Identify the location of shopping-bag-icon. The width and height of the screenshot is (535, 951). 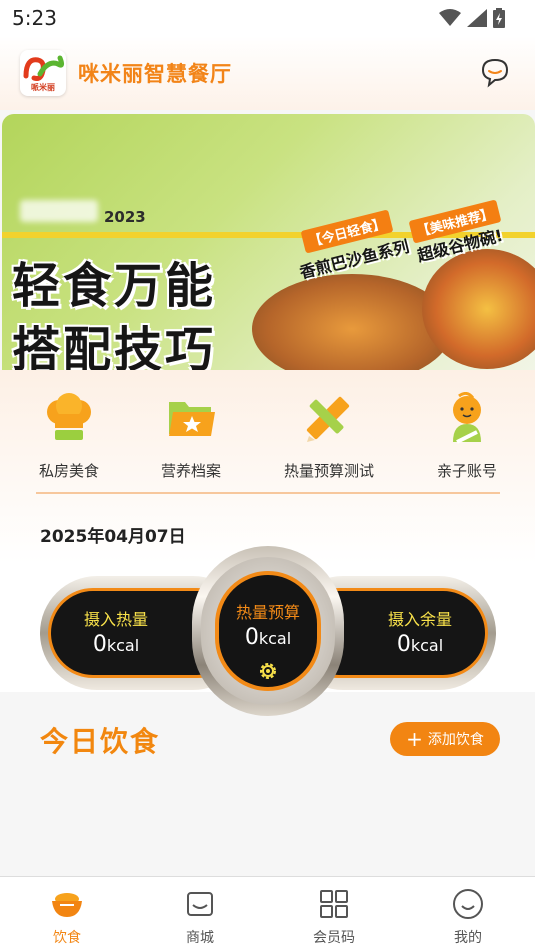
(200, 904).